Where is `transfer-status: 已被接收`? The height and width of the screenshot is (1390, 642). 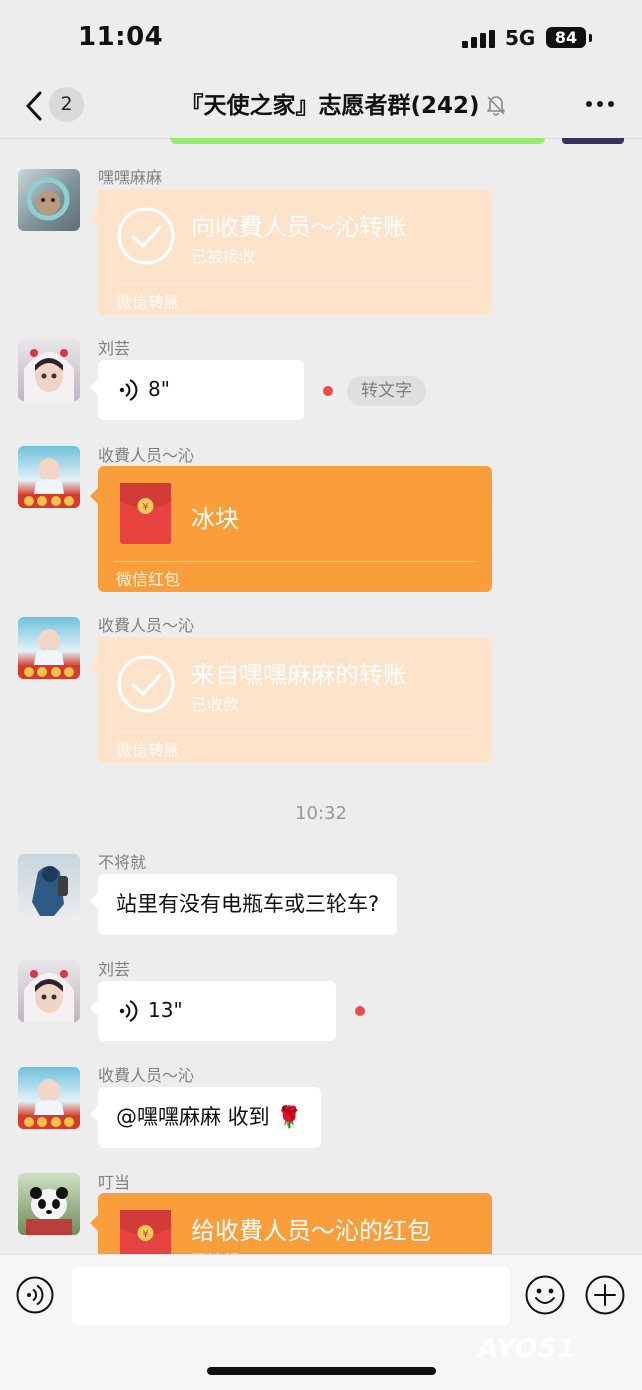 transfer-status: 已被接收 is located at coordinates (223, 256).